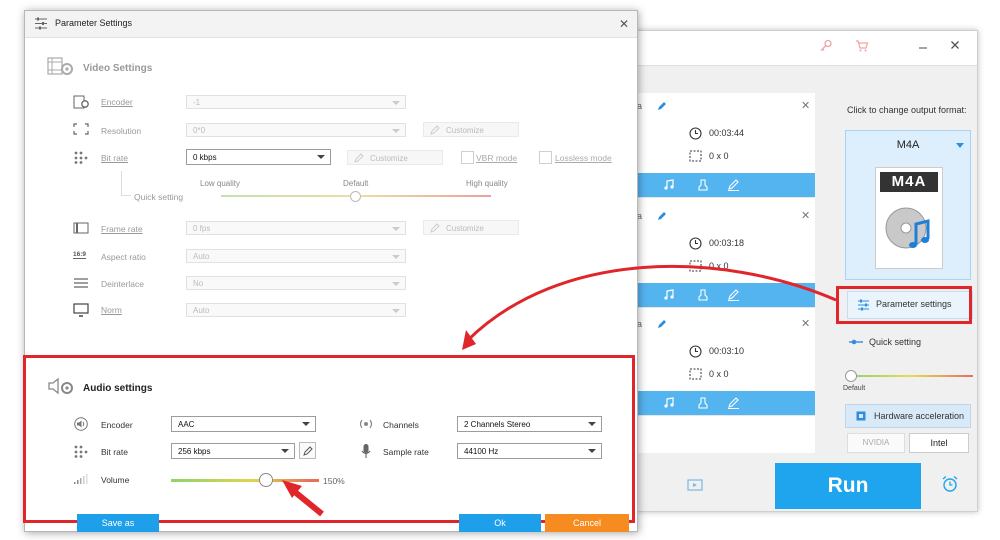 This screenshot has width=1000, height=540. Describe the element at coordinates (529, 424) in the screenshot. I see `channels-select: 2 Channels Stereo` at that location.